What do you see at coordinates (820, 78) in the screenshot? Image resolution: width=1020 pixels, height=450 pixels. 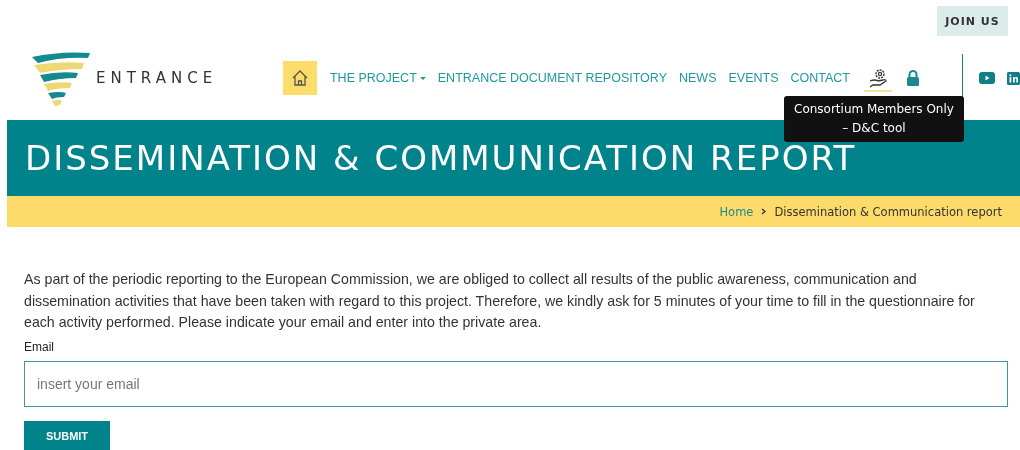 I see `nav-link: CONTACT` at bounding box center [820, 78].